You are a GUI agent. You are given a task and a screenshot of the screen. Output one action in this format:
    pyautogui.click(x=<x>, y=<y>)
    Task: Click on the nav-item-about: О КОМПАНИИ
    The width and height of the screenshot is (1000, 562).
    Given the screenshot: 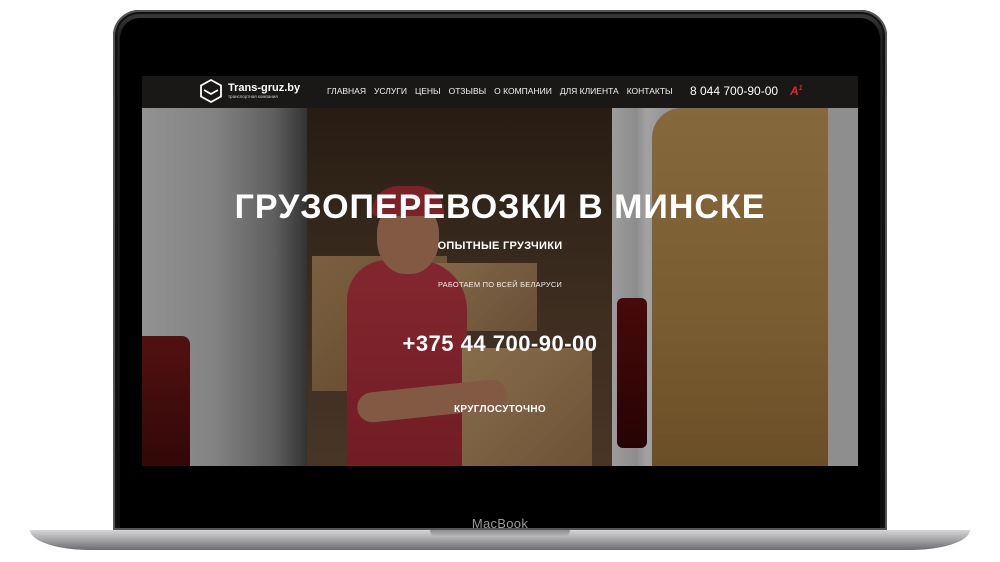 What is the action you would take?
    pyautogui.click(x=523, y=91)
    